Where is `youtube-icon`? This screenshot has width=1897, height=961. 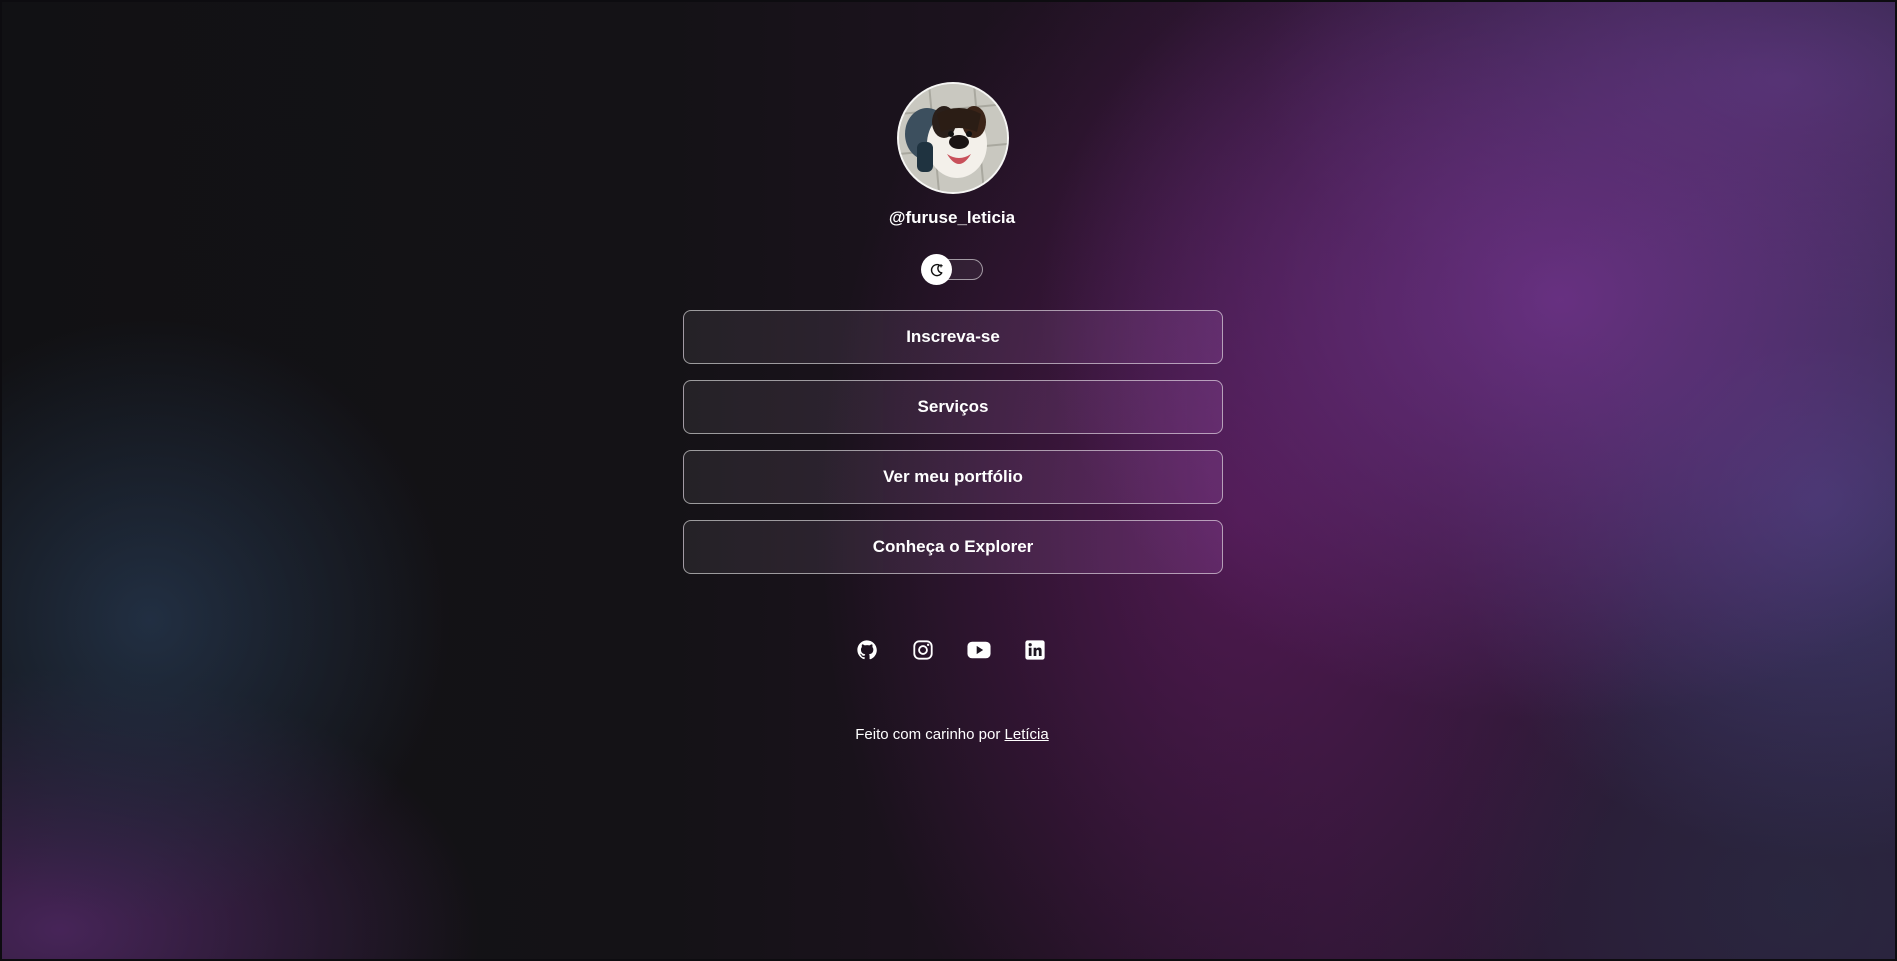 youtube-icon is located at coordinates (979, 650).